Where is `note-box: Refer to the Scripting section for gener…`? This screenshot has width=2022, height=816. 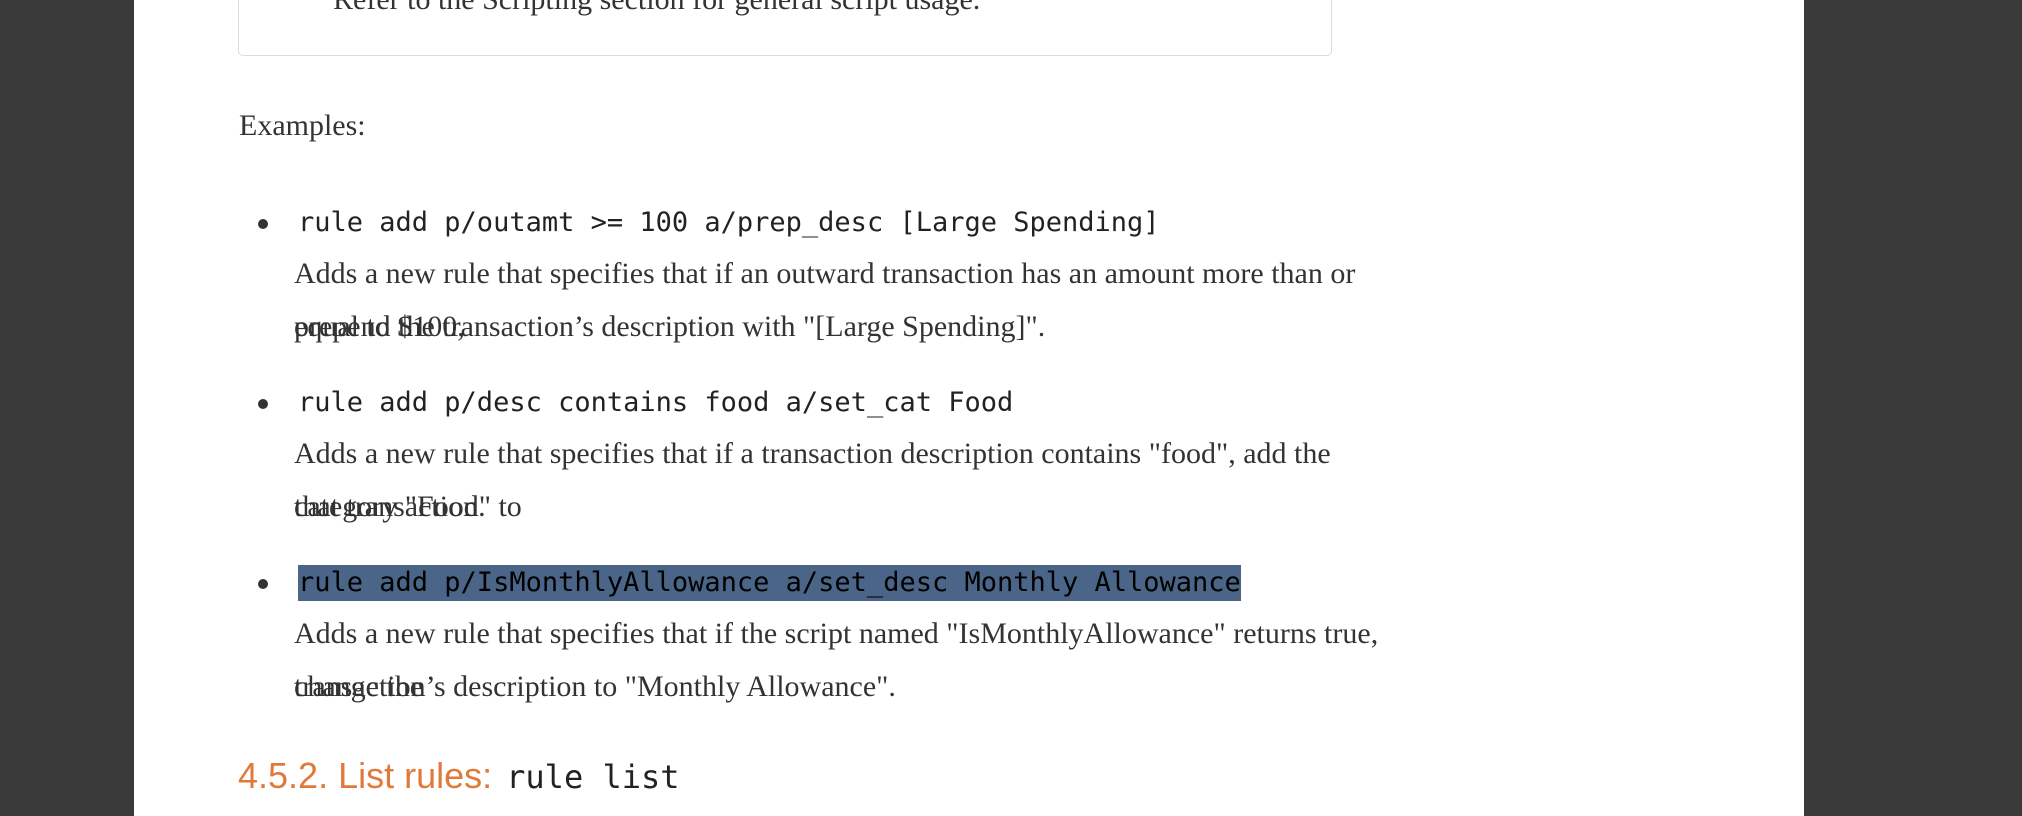 note-box: Refer to the Scripting section for gener… is located at coordinates (785, 28).